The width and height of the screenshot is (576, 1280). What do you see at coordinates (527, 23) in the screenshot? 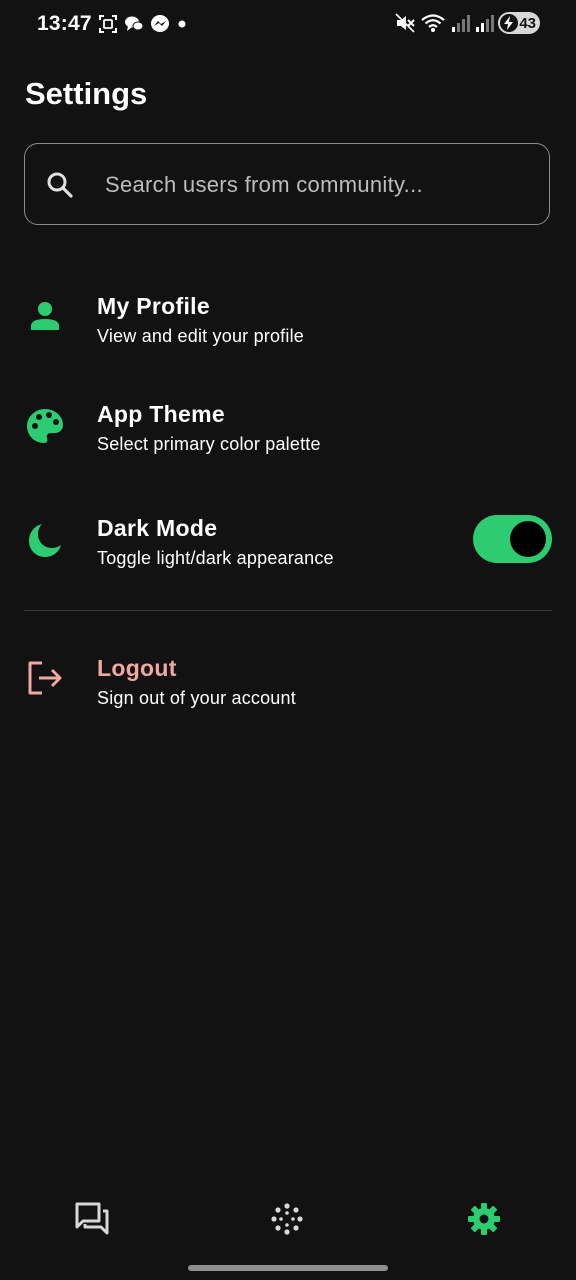
I see `battery-level: 43` at bounding box center [527, 23].